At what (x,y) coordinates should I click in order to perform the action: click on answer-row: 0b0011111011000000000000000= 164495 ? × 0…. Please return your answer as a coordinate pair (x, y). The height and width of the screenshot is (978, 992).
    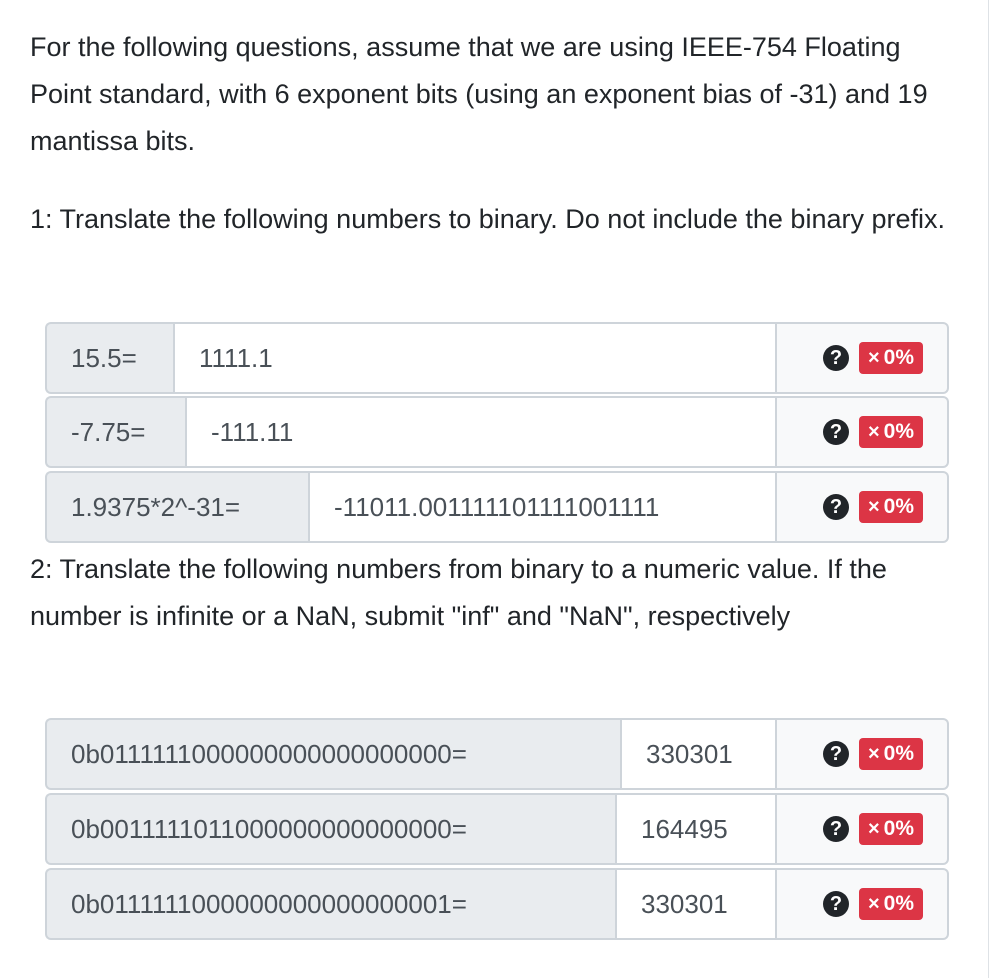
    Looking at the image, I should click on (497, 829).